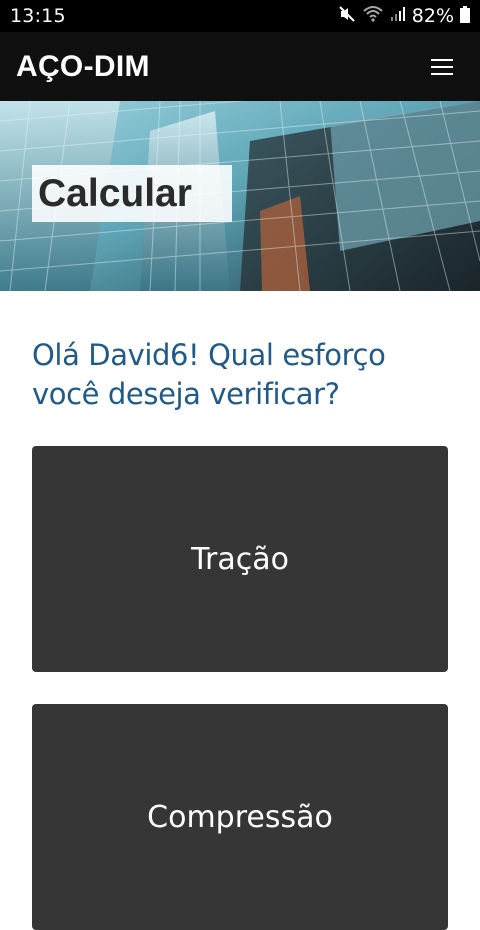 This screenshot has height=930, width=480. What do you see at coordinates (240, 16) in the screenshot?
I see `status-bar: 13:15 82%` at bounding box center [240, 16].